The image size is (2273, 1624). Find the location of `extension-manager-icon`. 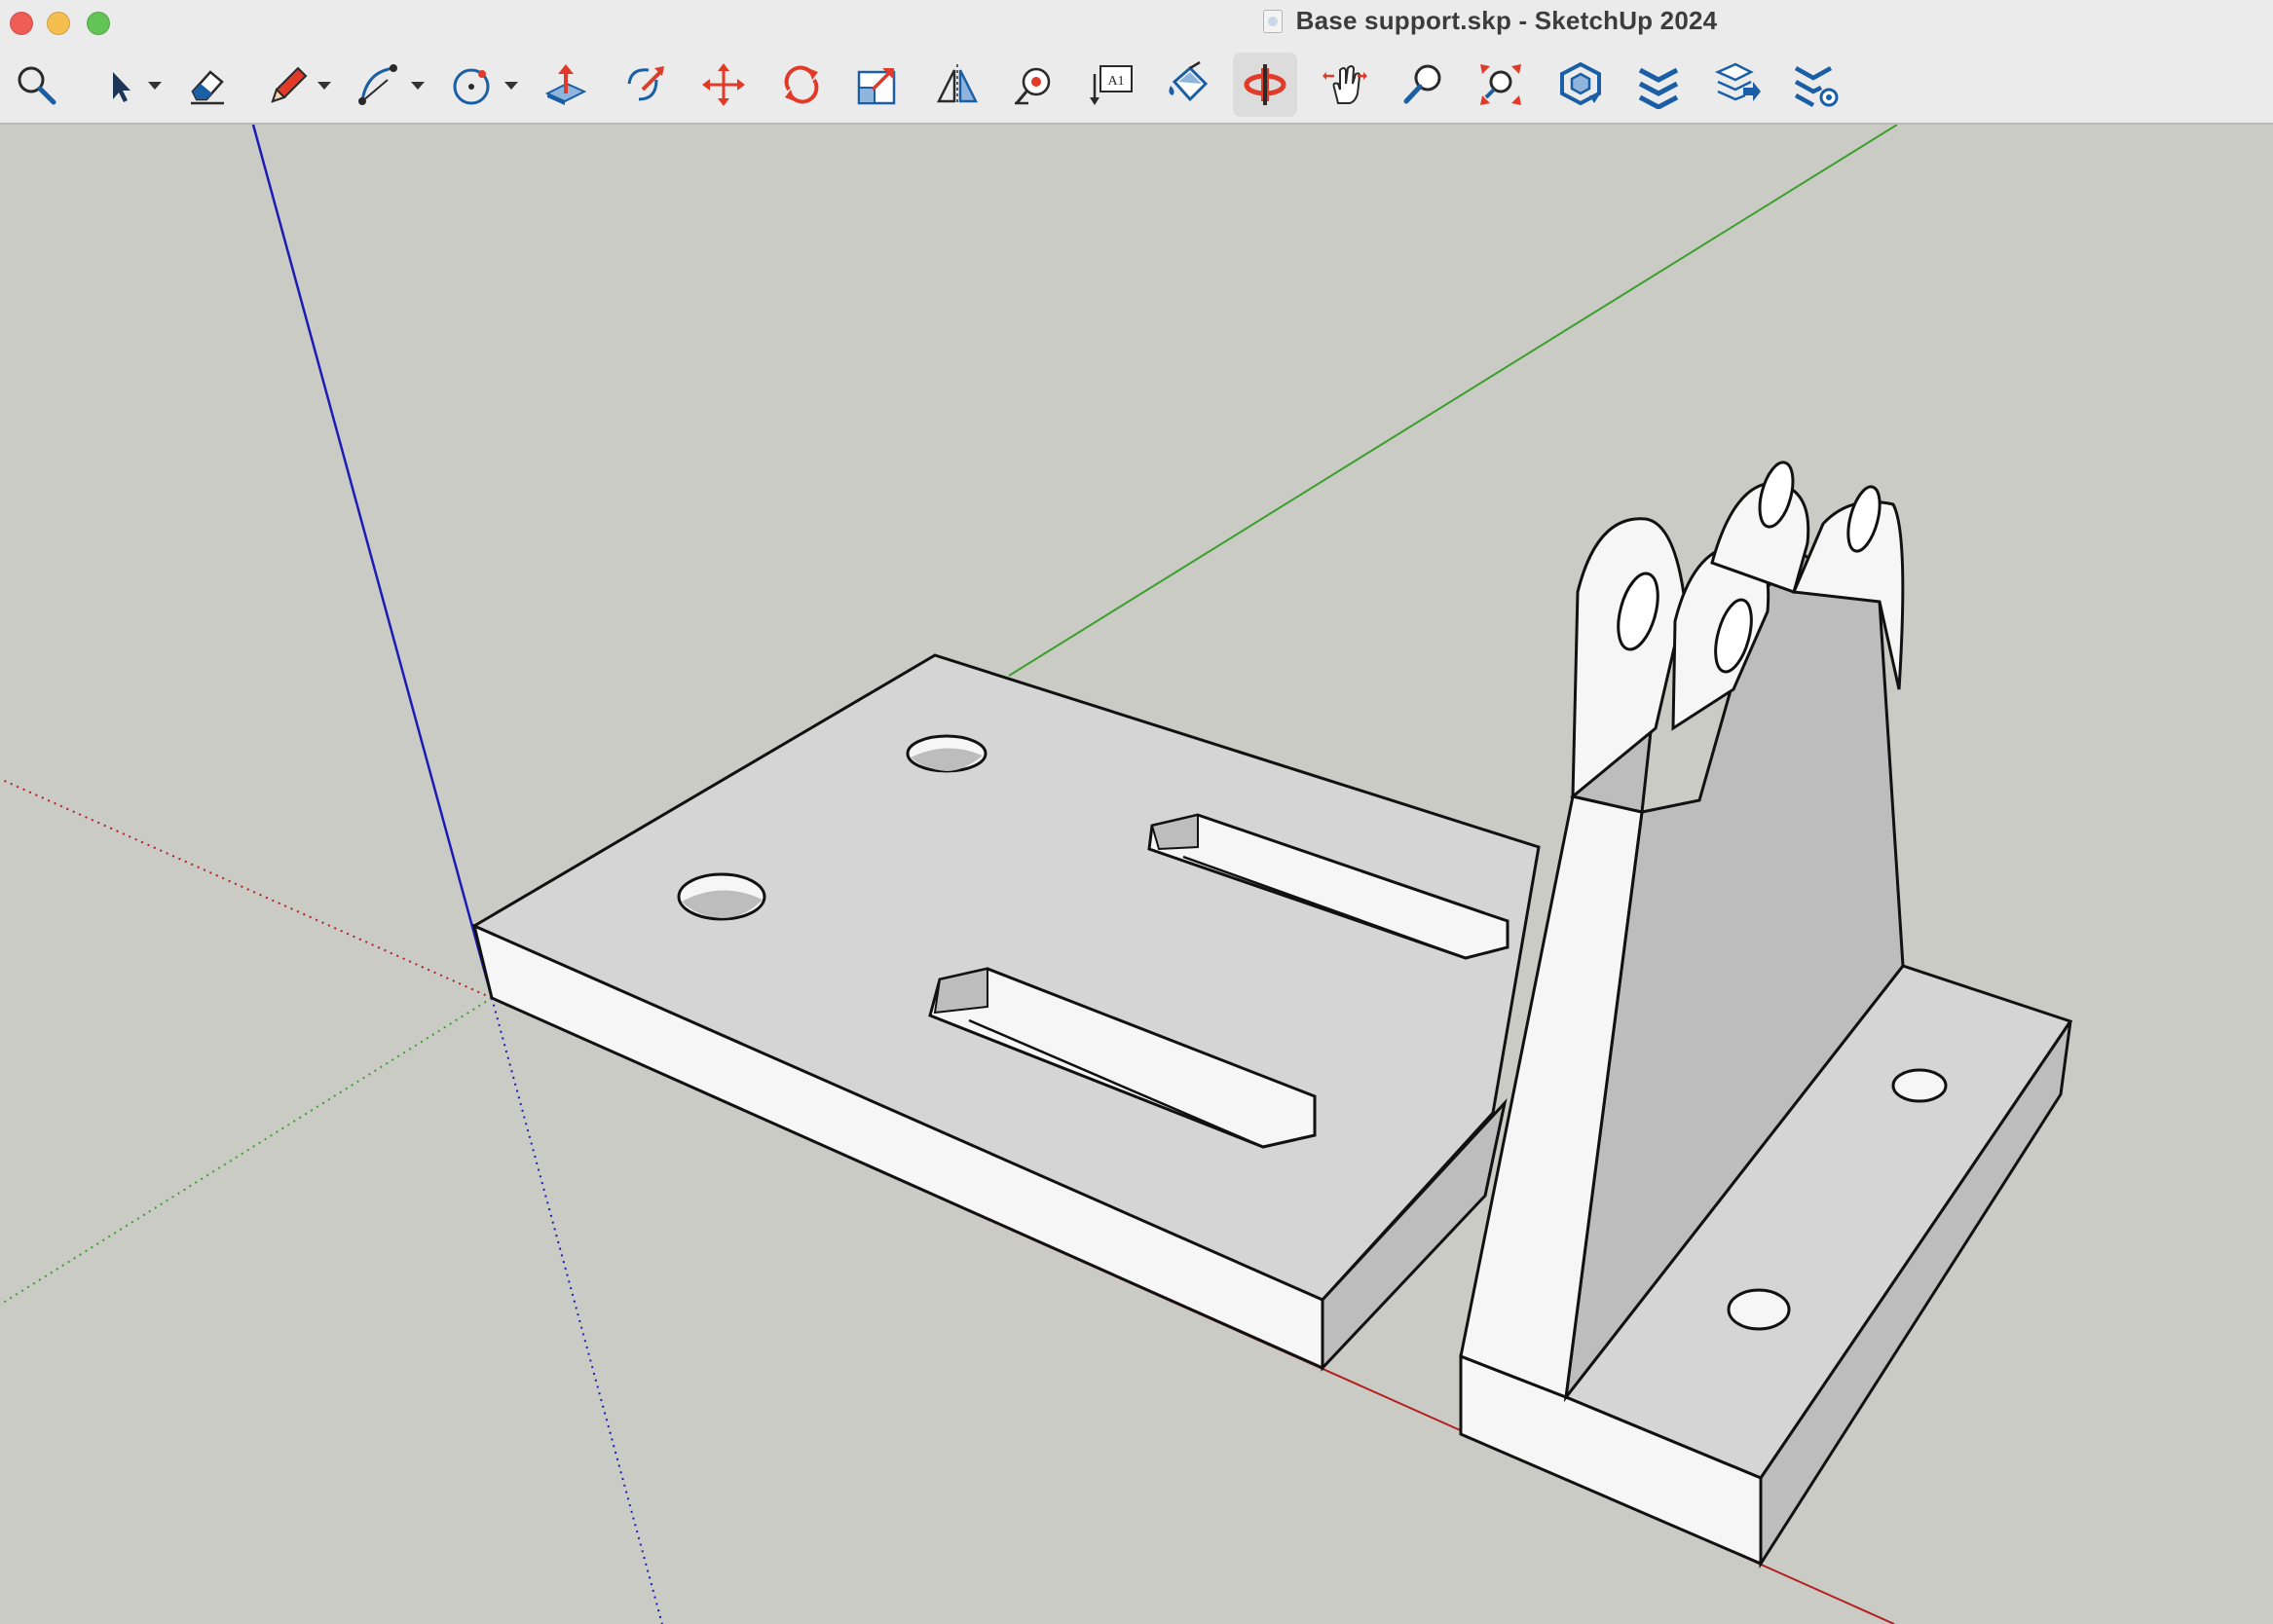

extension-manager-icon is located at coordinates (1816, 86).